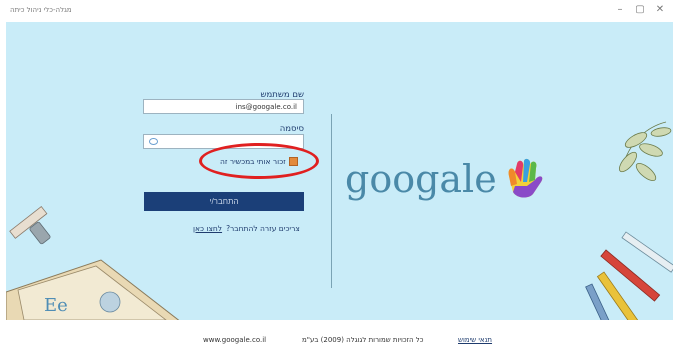 The width and height of the screenshot is (673, 347). I want to click on terms-of-use-link: תנאי שימוש, so click(475, 340).